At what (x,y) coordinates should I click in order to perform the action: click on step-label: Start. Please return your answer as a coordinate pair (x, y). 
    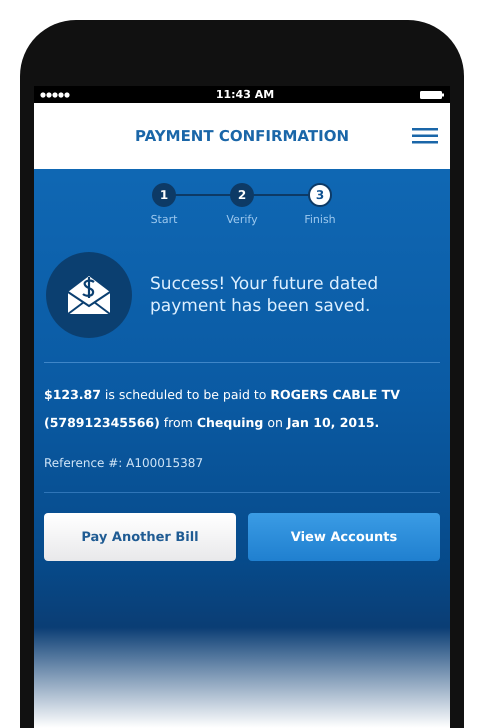
    Looking at the image, I should click on (164, 219).